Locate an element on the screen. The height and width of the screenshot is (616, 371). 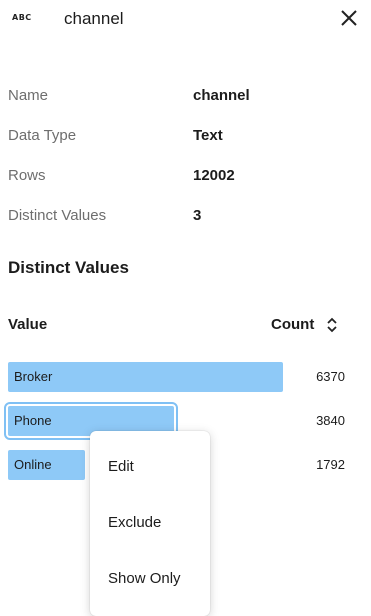
value-label: Broker is located at coordinates (33, 376).